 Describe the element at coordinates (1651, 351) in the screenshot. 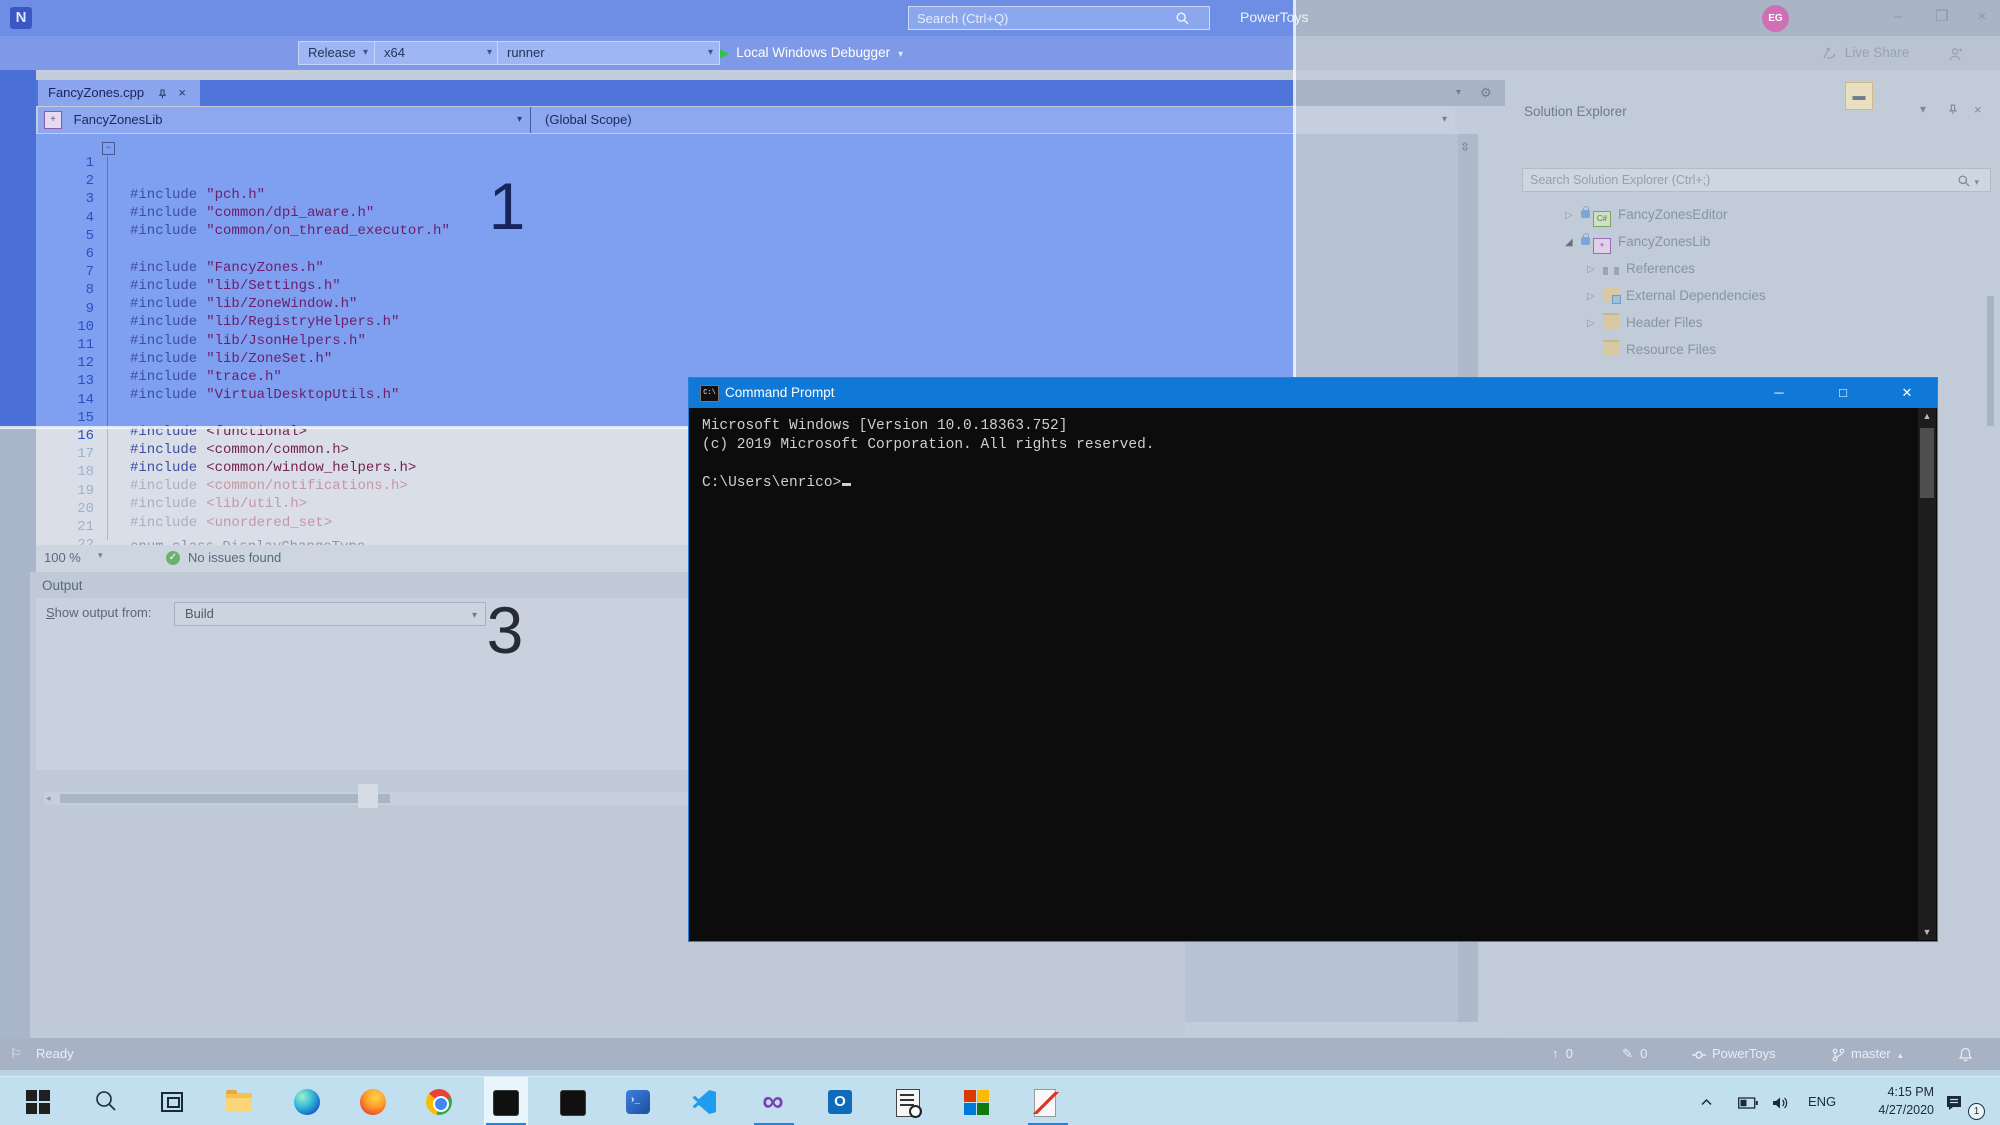

I see `tree-item: Resource Files` at that location.